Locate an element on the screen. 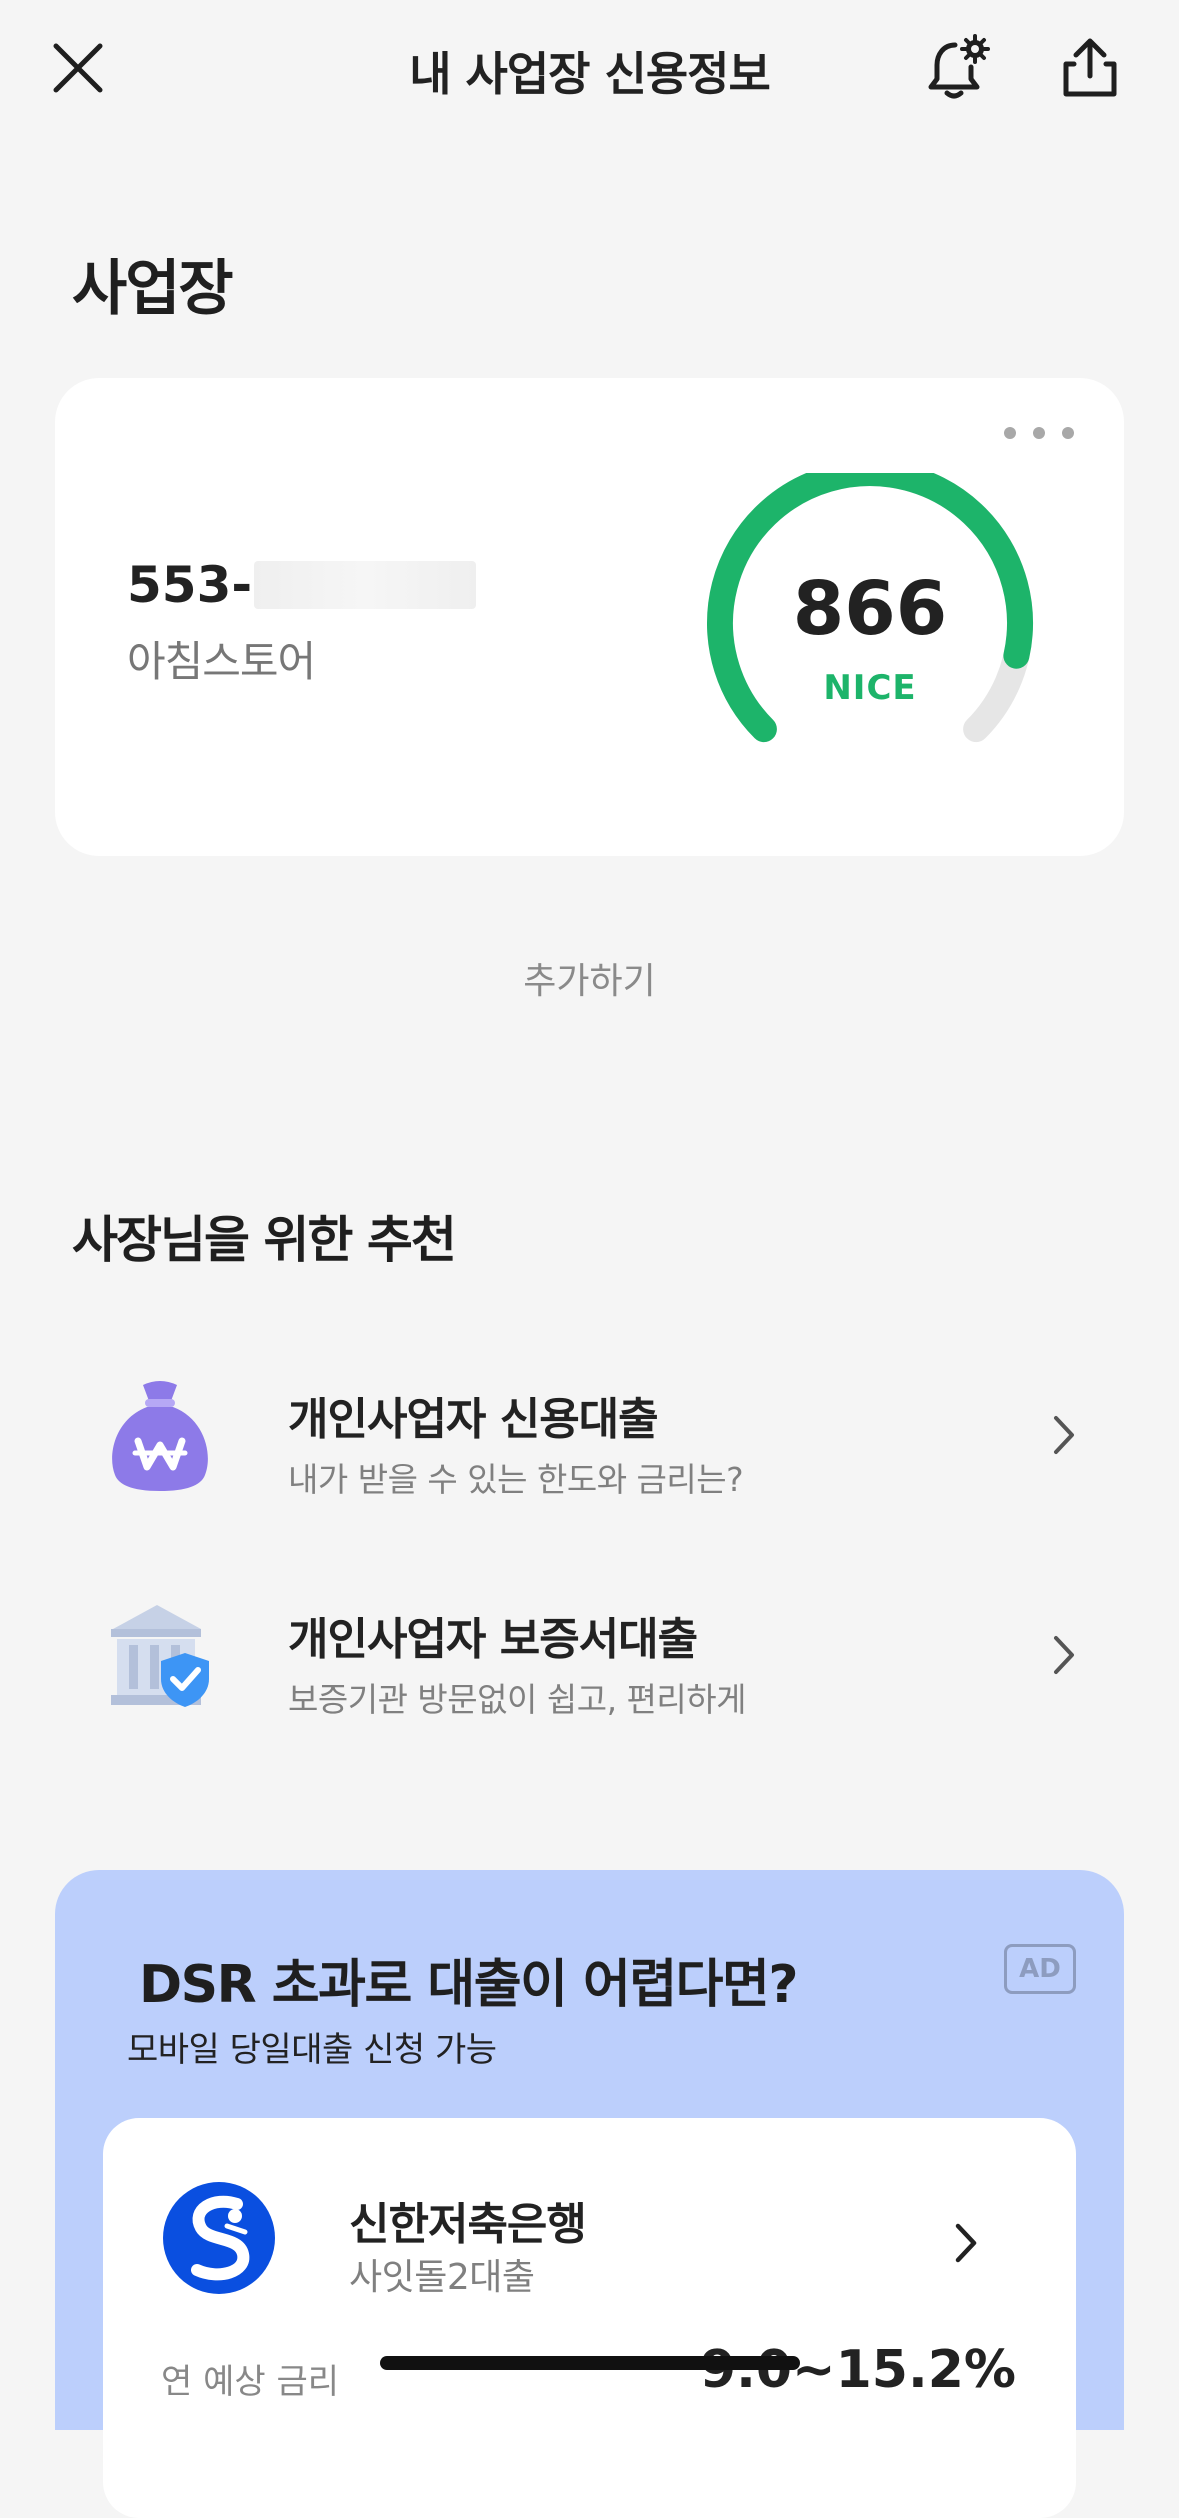  home-indicator is located at coordinates (590, 2363).